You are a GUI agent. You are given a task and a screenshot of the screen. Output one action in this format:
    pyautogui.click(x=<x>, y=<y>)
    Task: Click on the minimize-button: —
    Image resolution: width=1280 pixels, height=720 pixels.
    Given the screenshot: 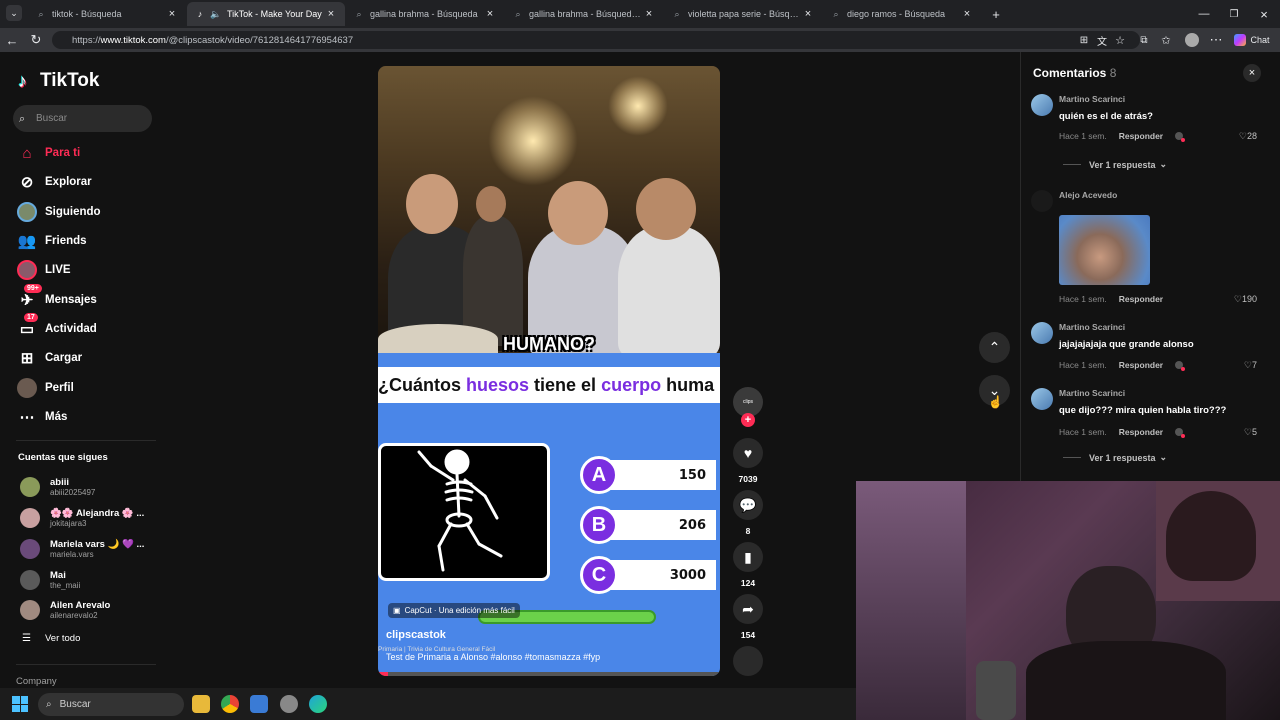 What is the action you would take?
    pyautogui.click(x=1204, y=14)
    